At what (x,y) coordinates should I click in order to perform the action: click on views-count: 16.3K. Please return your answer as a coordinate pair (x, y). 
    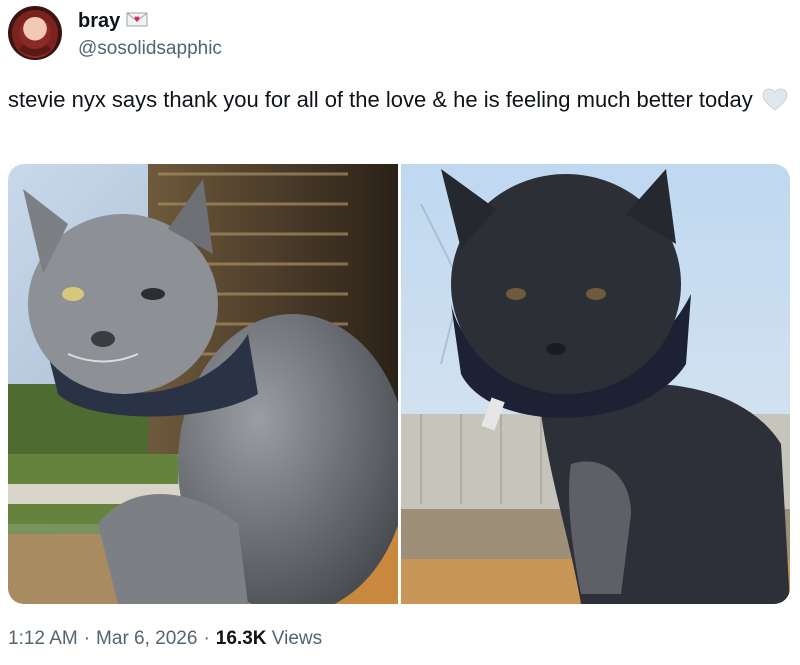
    Looking at the image, I should click on (241, 638).